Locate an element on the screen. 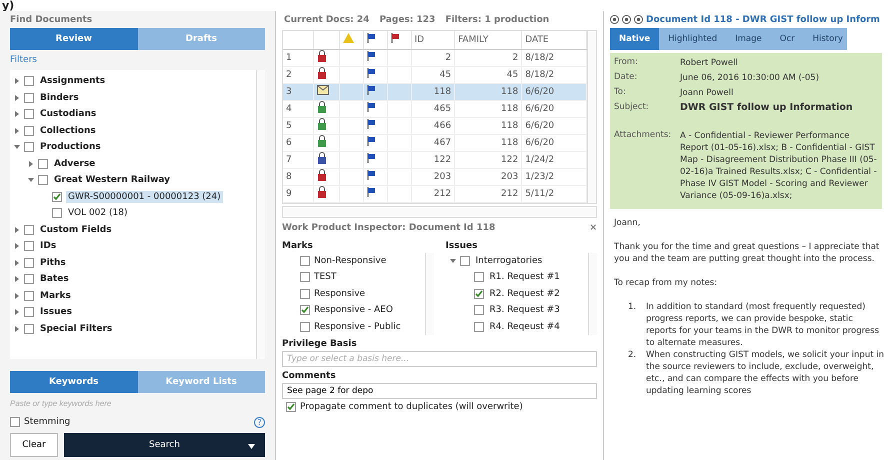 The width and height of the screenshot is (889, 460). table-cell: 6/6/20 is located at coordinates (554, 142).